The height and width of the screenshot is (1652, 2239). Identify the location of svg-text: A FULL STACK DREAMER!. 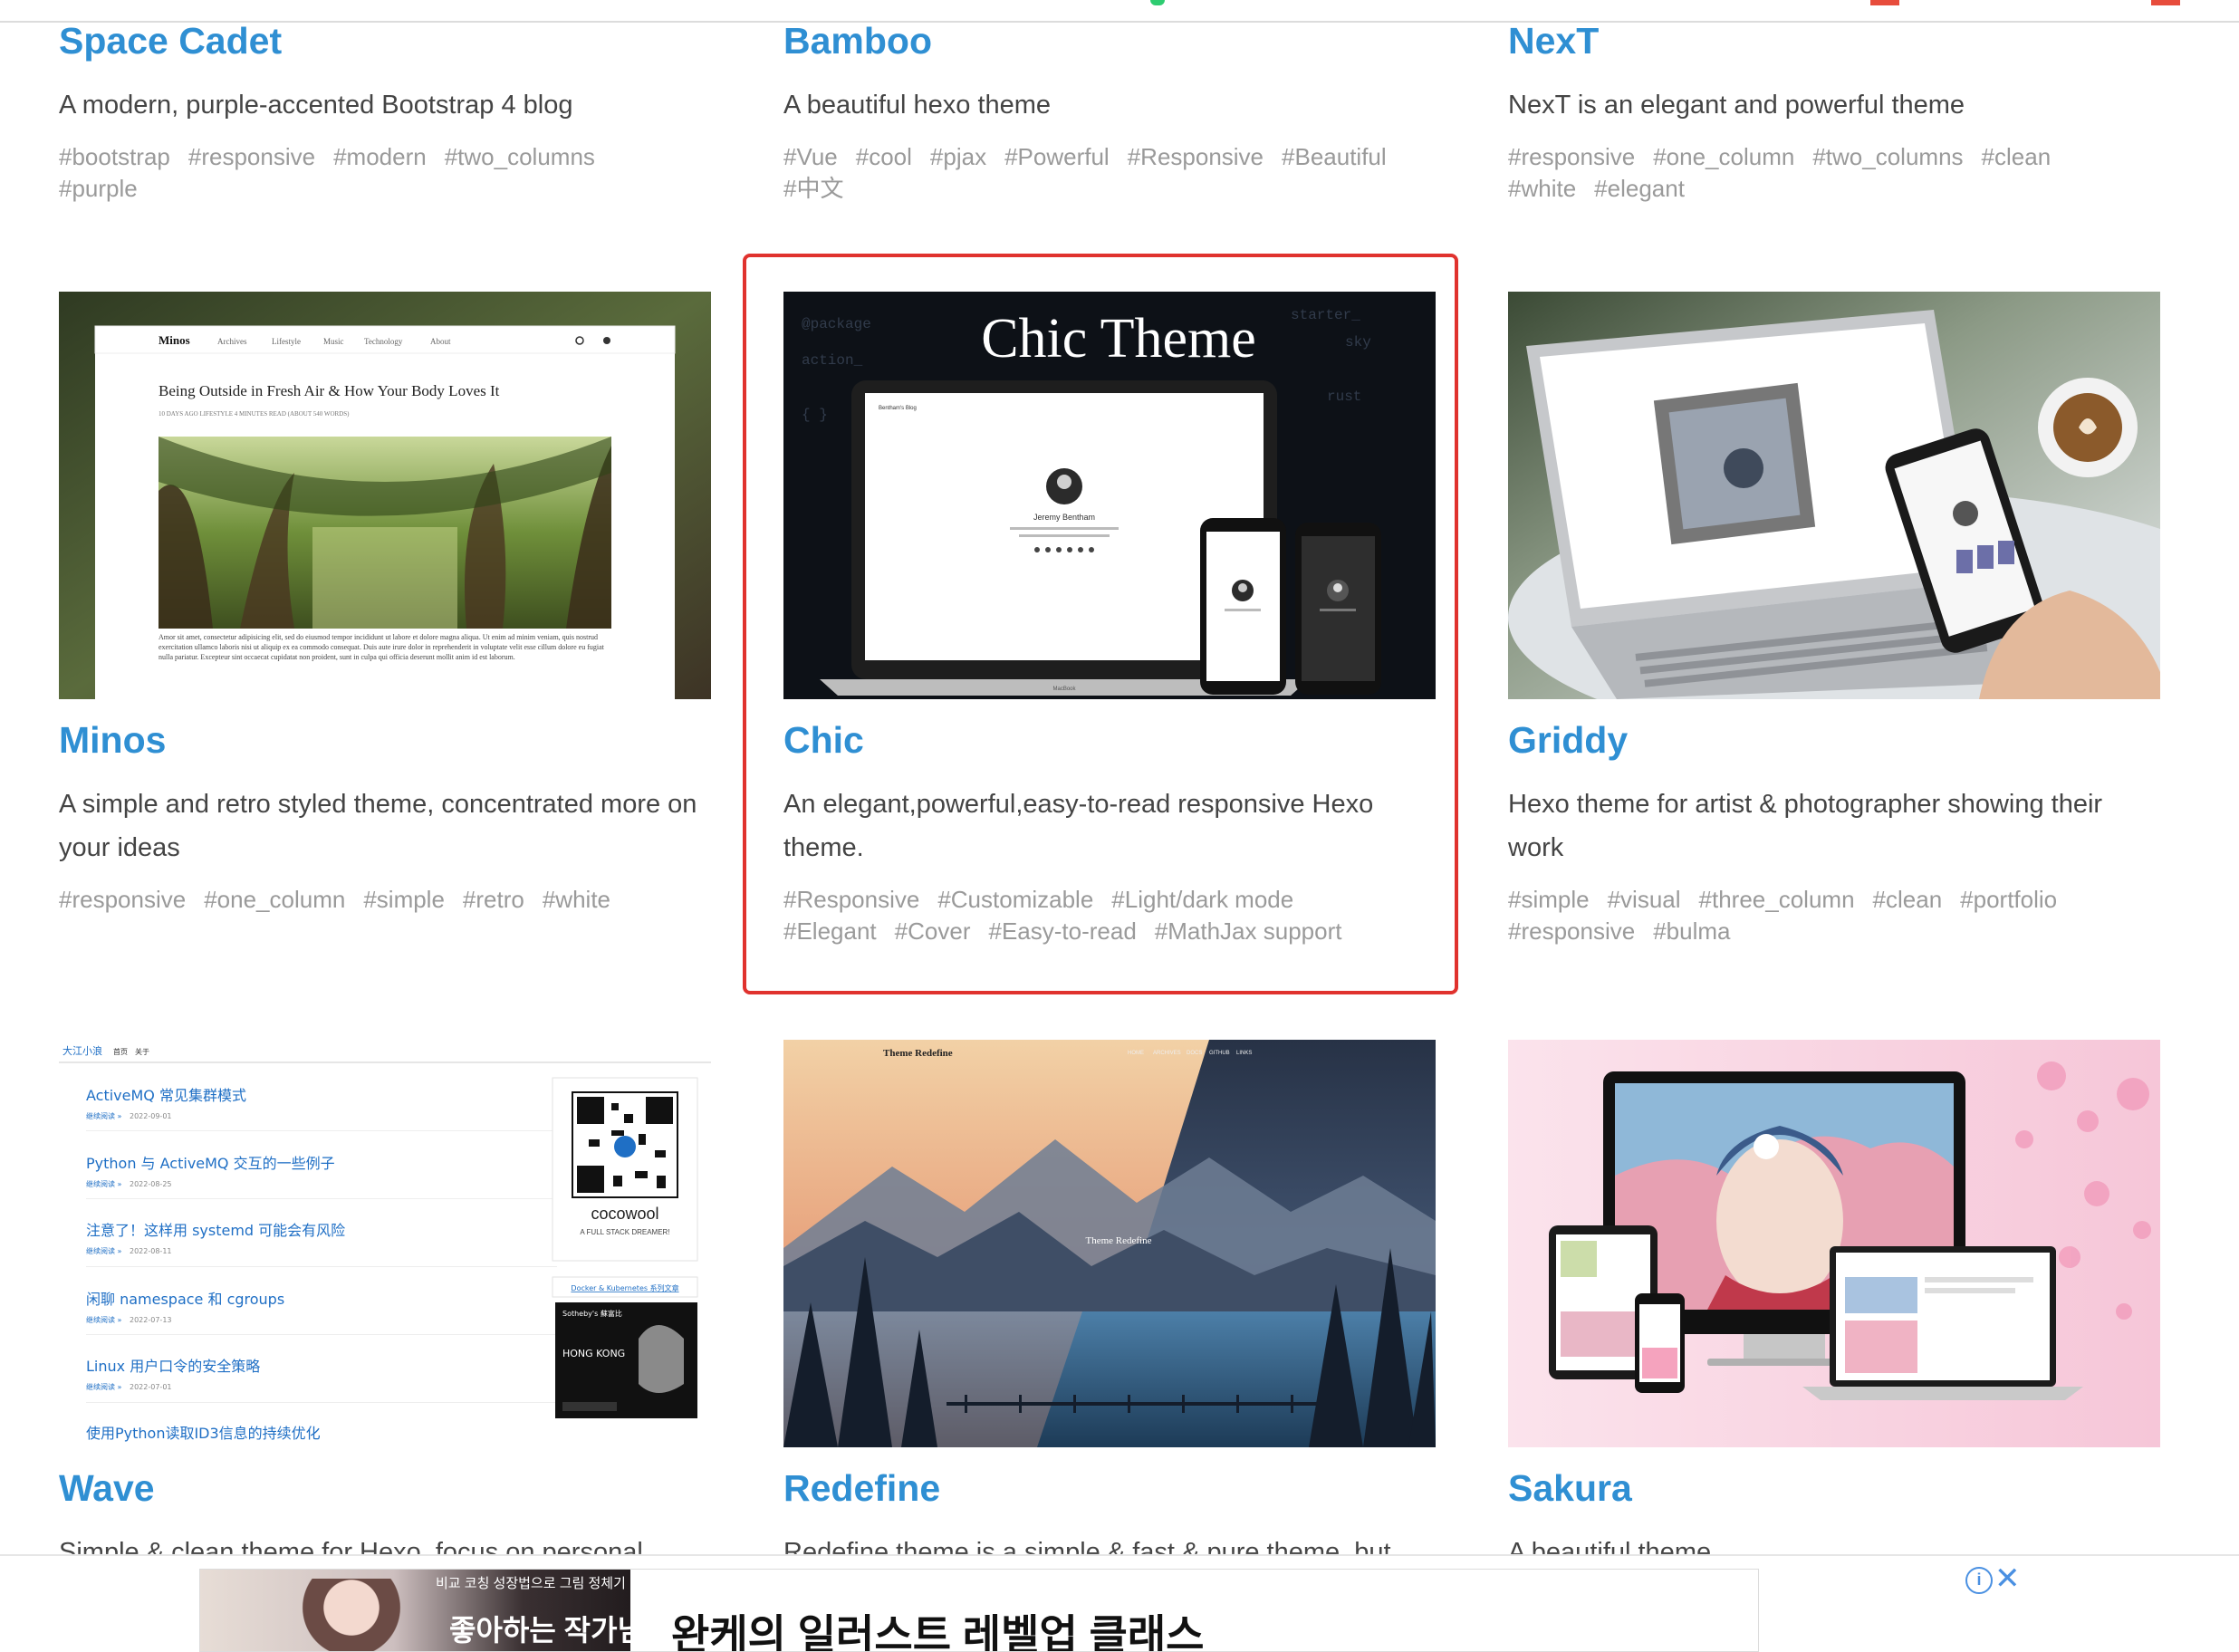
(625, 1232).